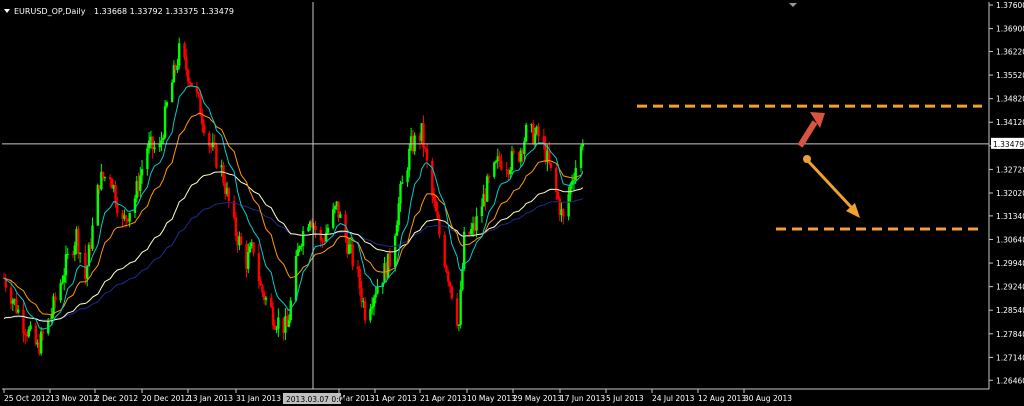 This screenshot has height=406, width=1024. Describe the element at coordinates (1010, 263) in the screenshot. I see `price-tick-label: 1.29940` at that location.